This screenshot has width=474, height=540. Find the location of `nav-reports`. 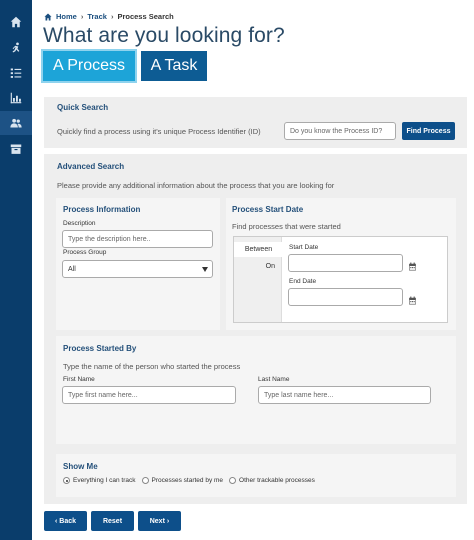

nav-reports is located at coordinates (16, 98).